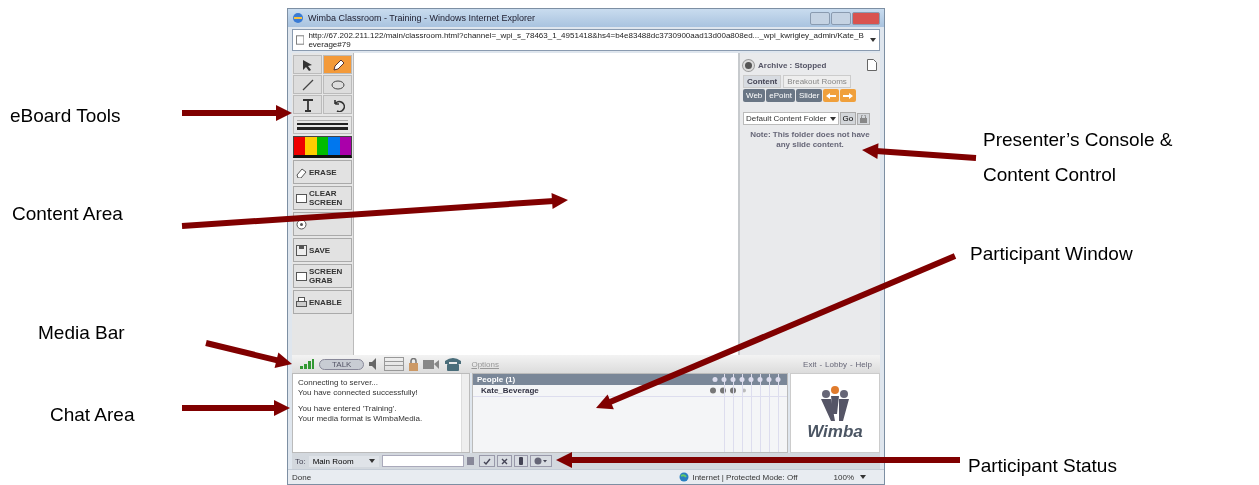 This screenshot has height=485, width=1259. I want to click on callout-label: Content Area, so click(67, 214).